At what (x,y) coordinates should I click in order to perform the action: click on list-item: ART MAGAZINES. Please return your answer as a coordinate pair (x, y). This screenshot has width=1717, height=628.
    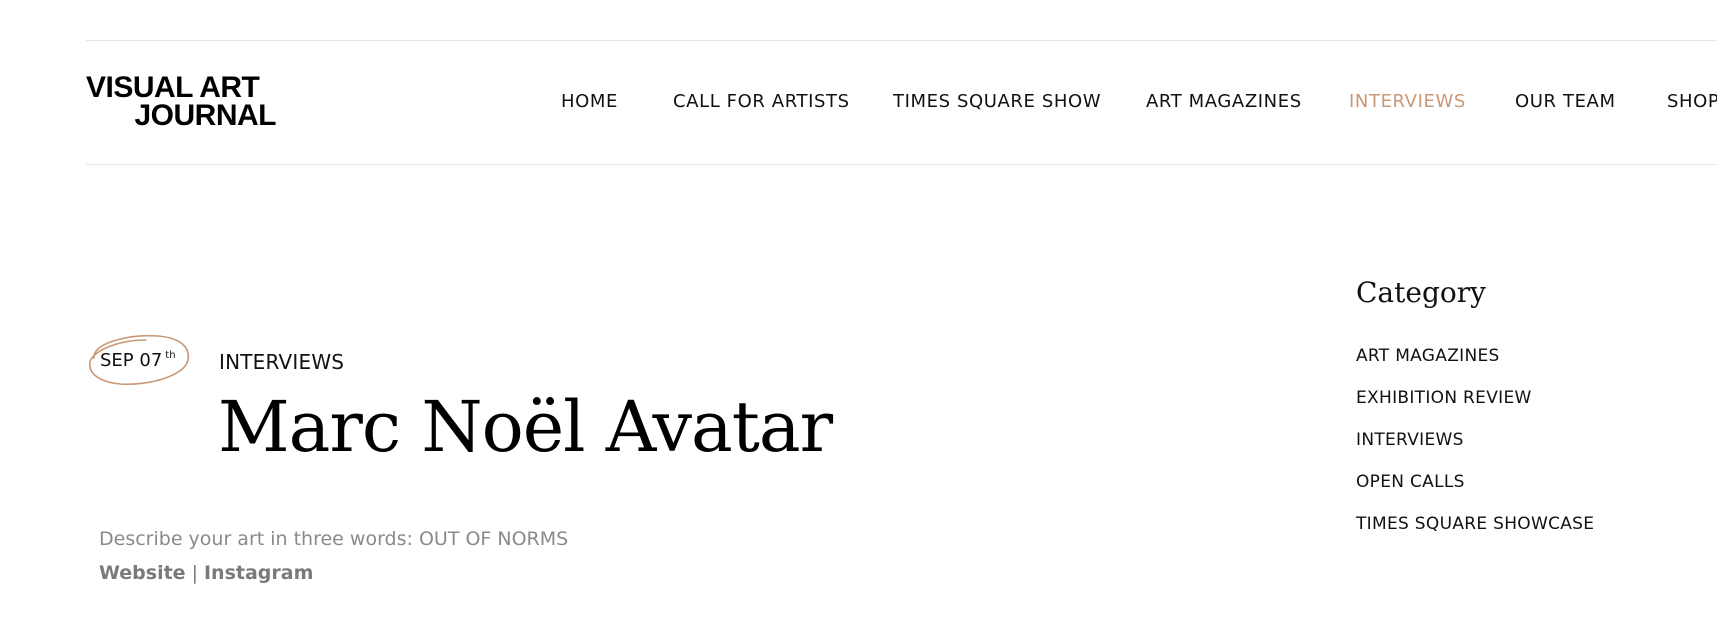
    Looking at the image, I should click on (1475, 365).